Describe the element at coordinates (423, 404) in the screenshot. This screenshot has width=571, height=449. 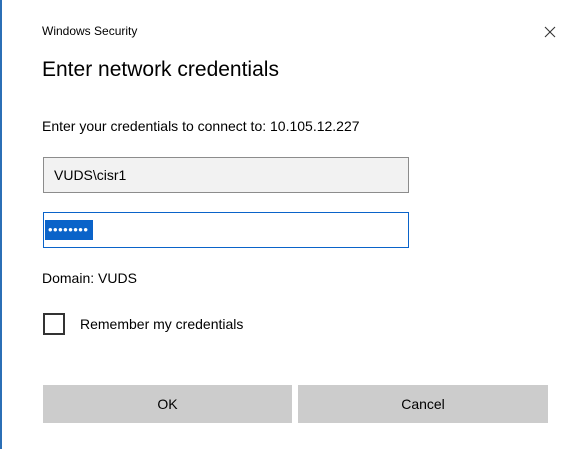
I see `cancel-button: Cancel` at that location.